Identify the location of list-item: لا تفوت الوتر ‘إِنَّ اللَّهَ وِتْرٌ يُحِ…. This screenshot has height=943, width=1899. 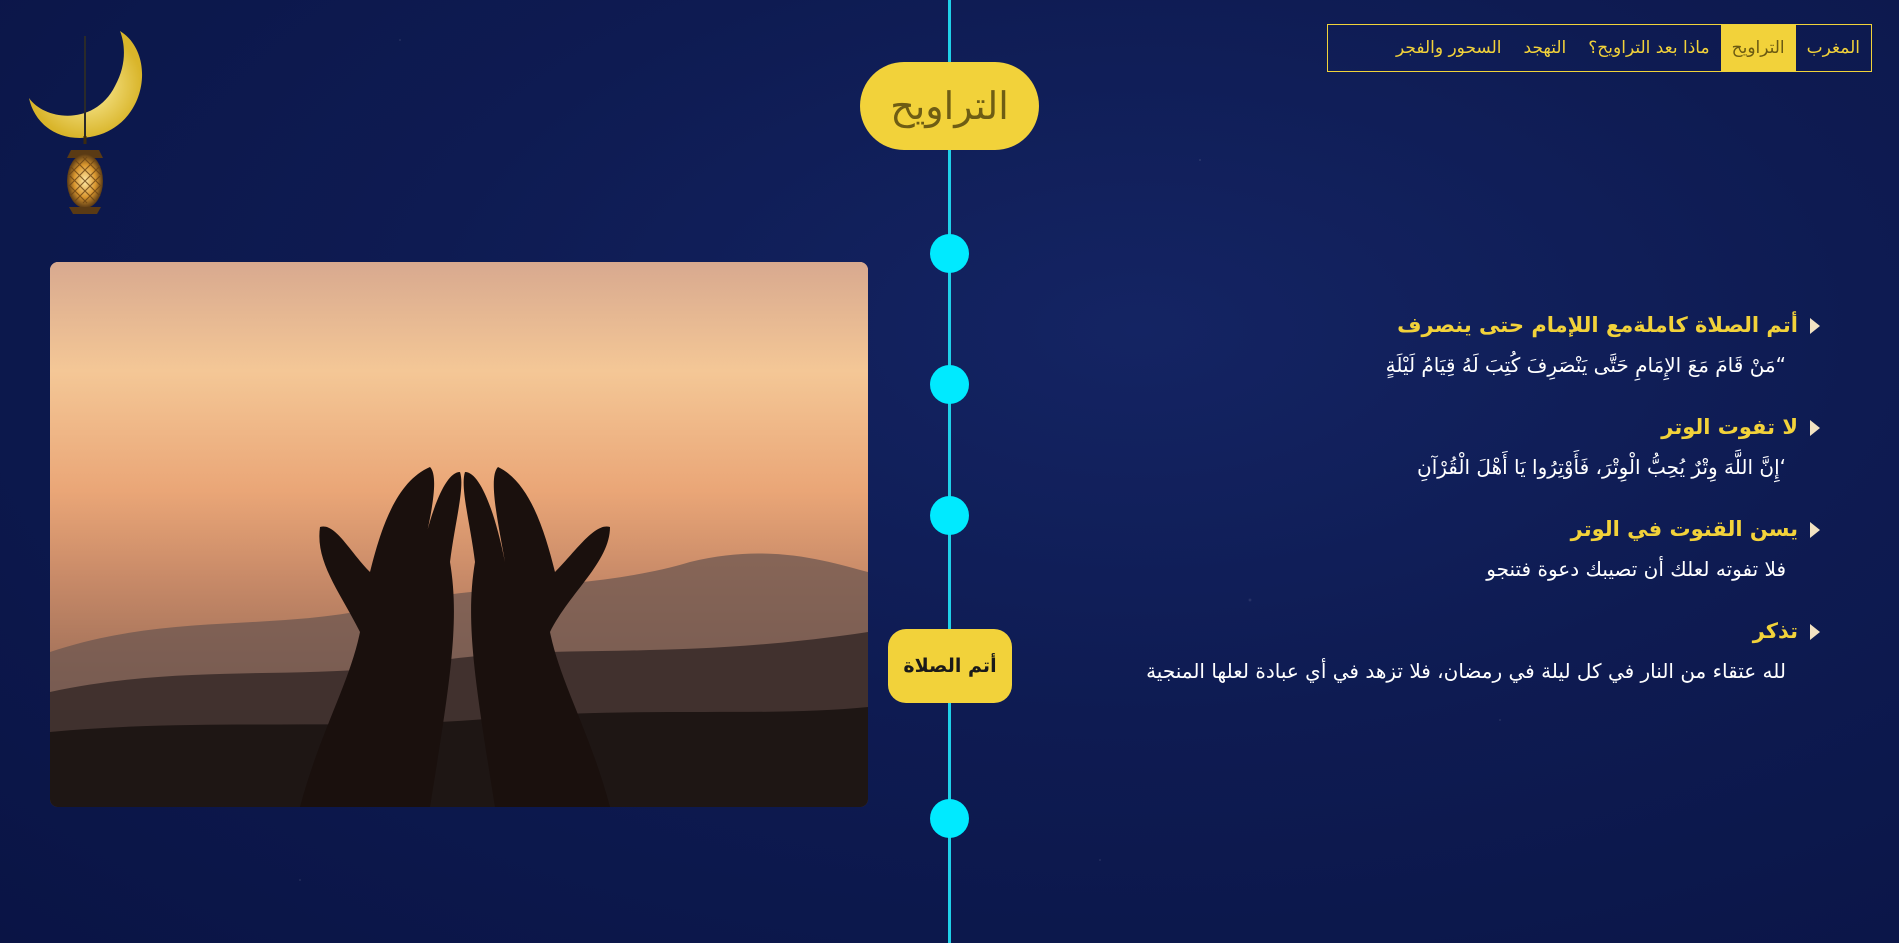
(1450, 447).